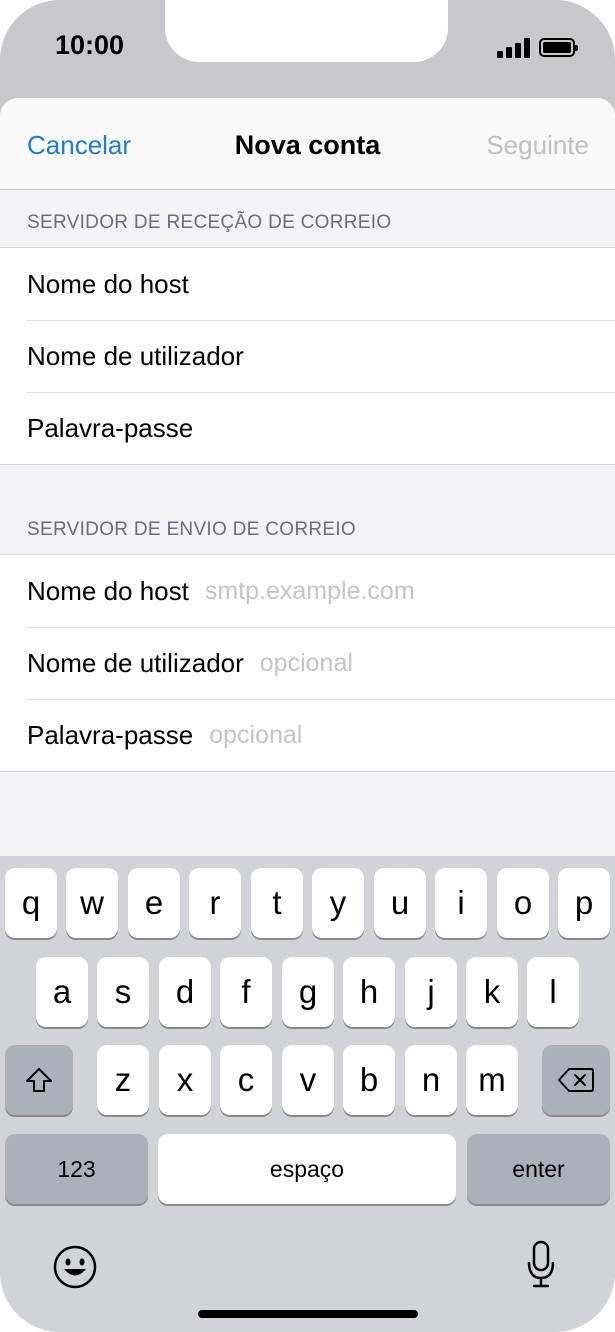  What do you see at coordinates (75, 1267) in the screenshot?
I see `emoji-icon` at bounding box center [75, 1267].